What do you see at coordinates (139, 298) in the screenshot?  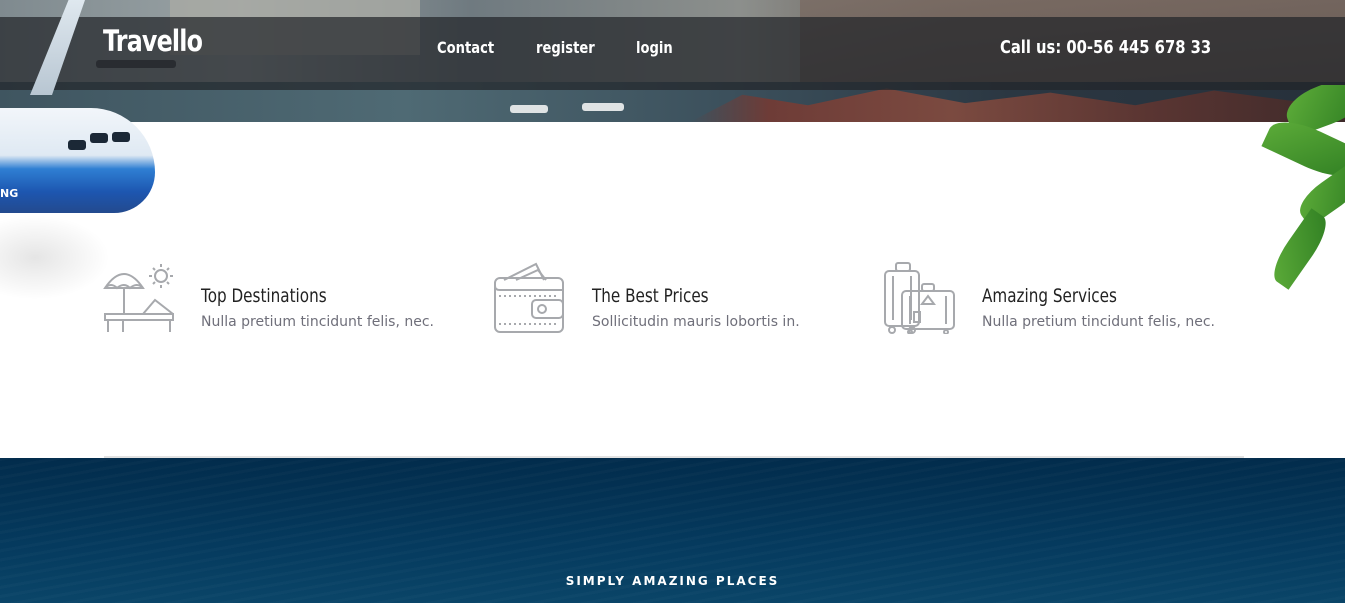 I see `beach-umbrella-icon` at bounding box center [139, 298].